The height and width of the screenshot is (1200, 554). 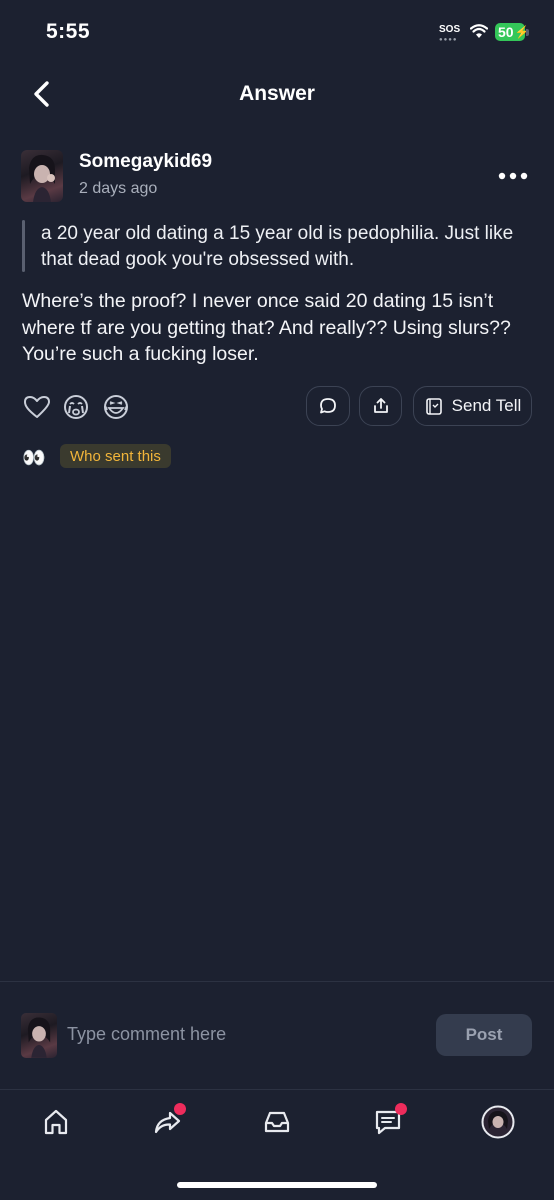 I want to click on share-notification-badge, so click(x=180, y=1109).